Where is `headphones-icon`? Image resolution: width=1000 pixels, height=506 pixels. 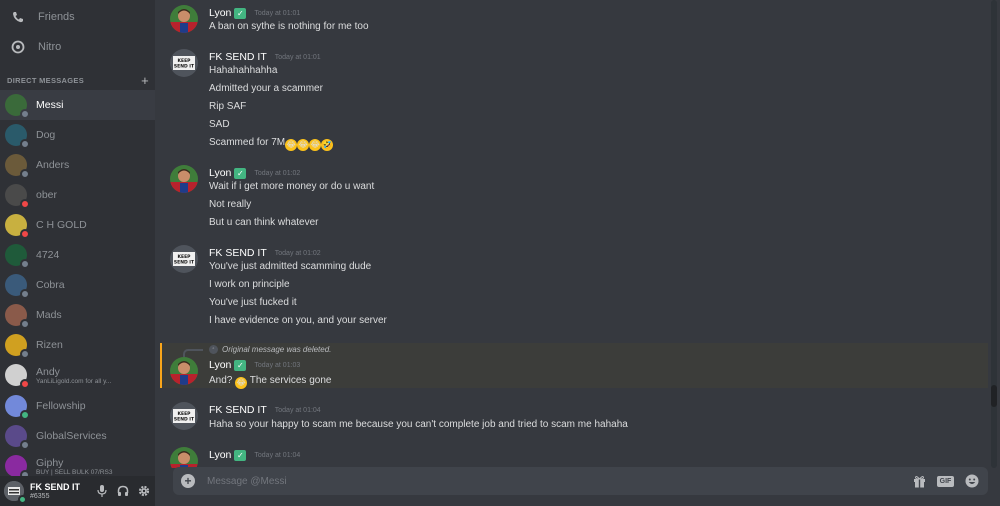 headphones-icon is located at coordinates (123, 491).